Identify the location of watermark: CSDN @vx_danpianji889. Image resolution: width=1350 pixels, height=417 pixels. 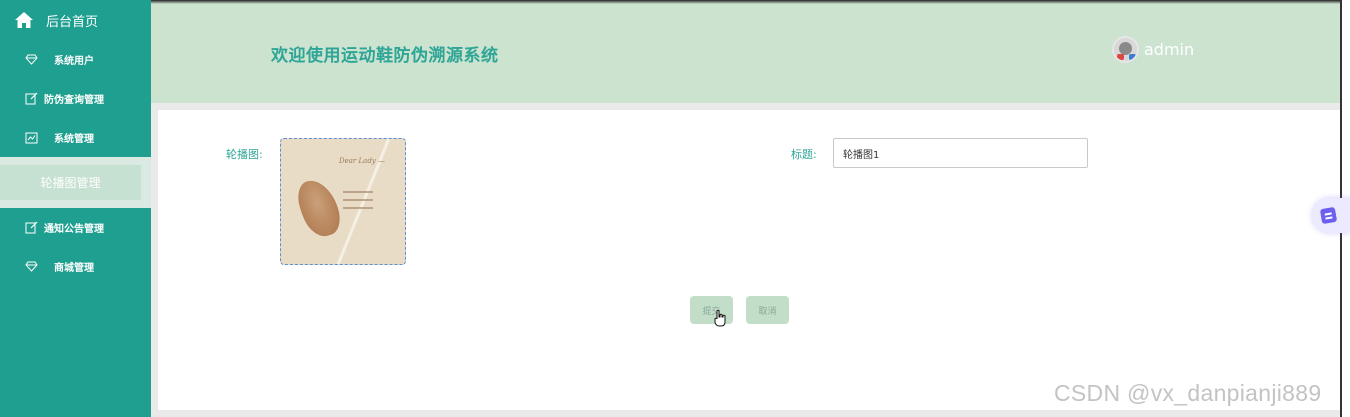
(1188, 393).